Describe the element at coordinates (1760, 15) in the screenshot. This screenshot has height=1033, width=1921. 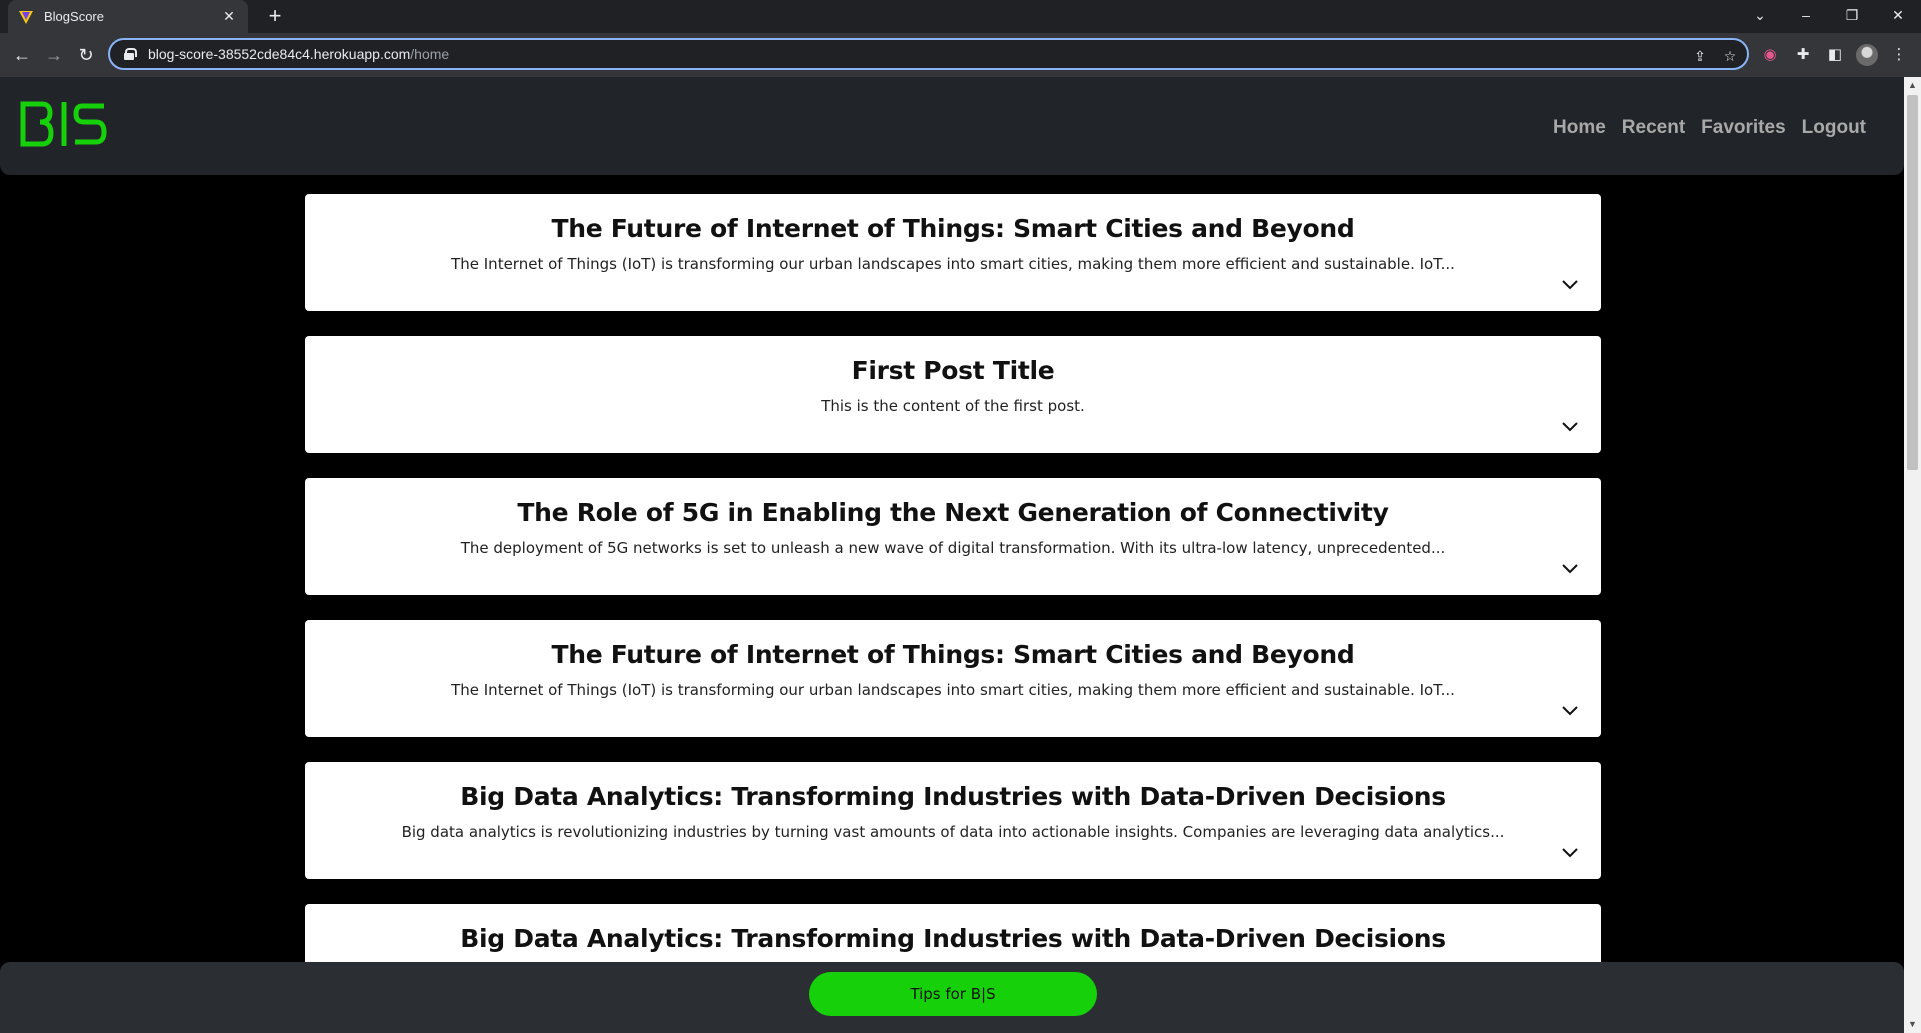
I see `tab-search-icon: ⌄` at that location.